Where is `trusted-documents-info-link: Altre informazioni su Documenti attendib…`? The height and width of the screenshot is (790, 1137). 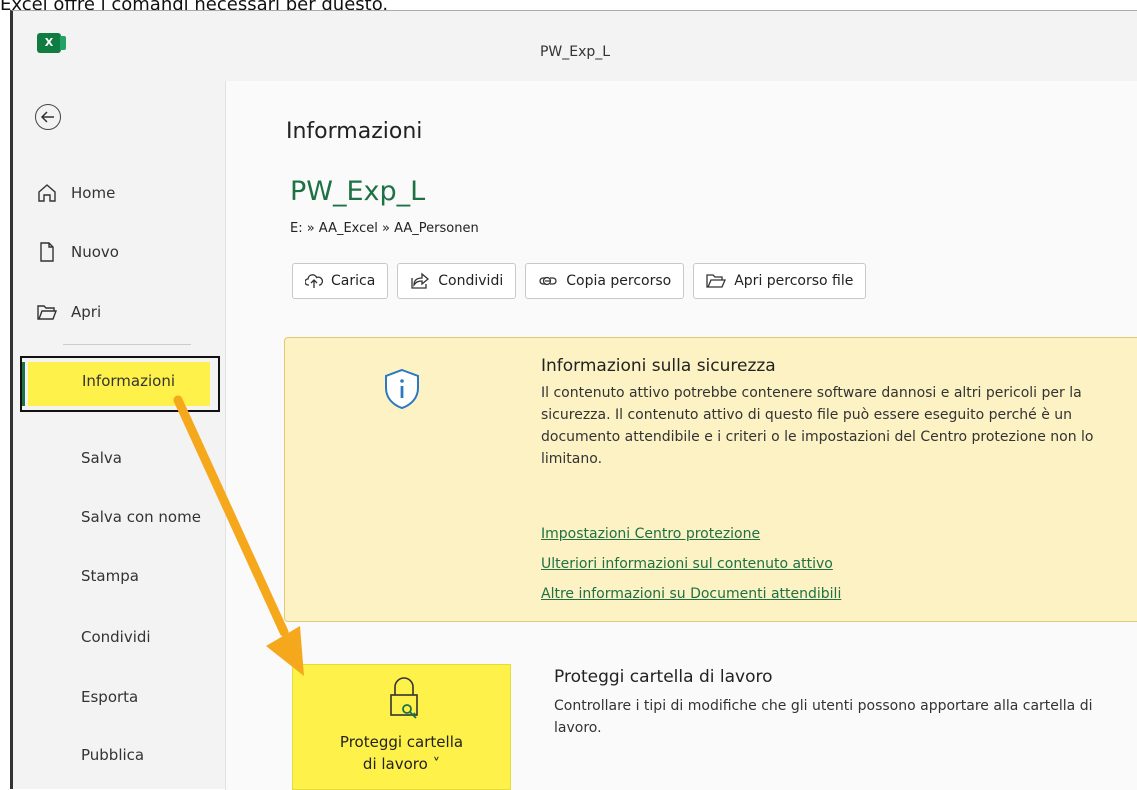
trusted-documents-info-link: Altre informazioni su Documenti attendib… is located at coordinates (691, 594).